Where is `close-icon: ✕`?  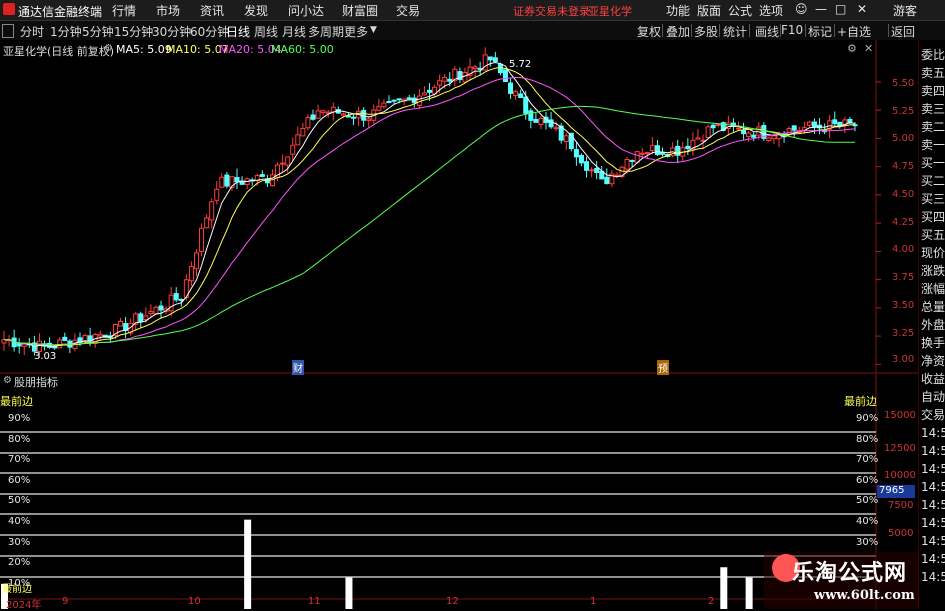 close-icon: ✕ is located at coordinates (862, 9).